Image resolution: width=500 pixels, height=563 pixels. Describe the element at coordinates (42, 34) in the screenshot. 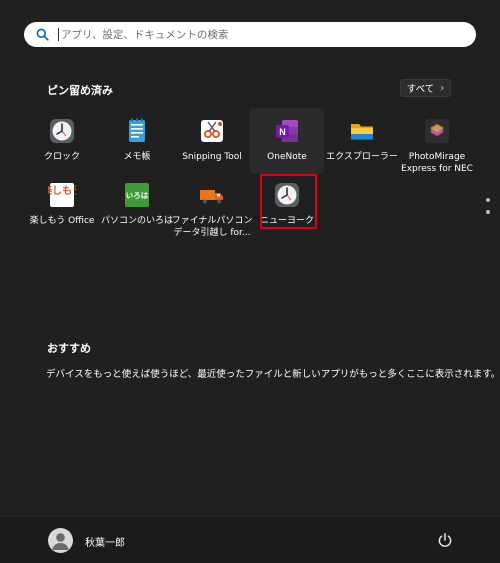

I see `search-icon` at that location.